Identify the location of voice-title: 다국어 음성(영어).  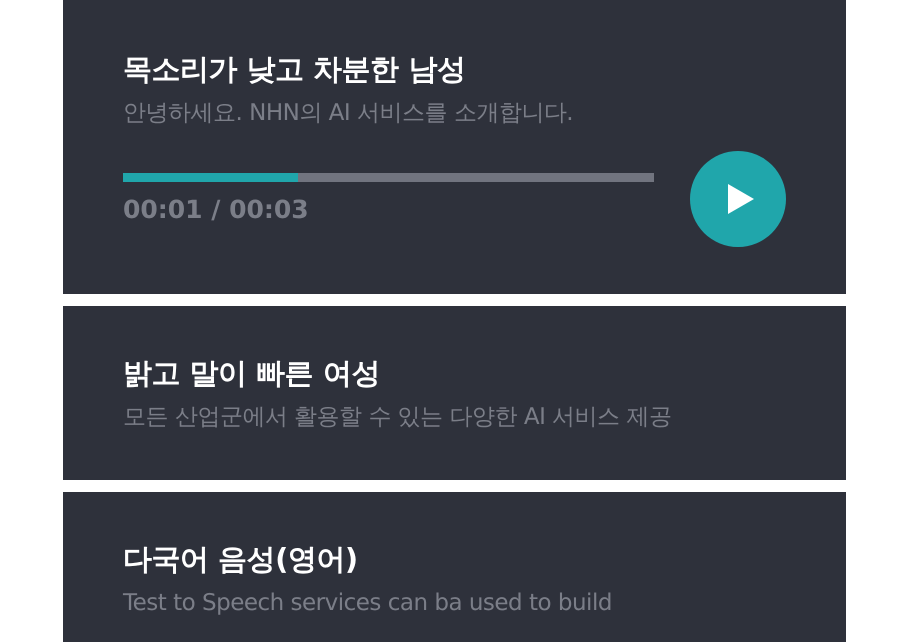
(241, 559).